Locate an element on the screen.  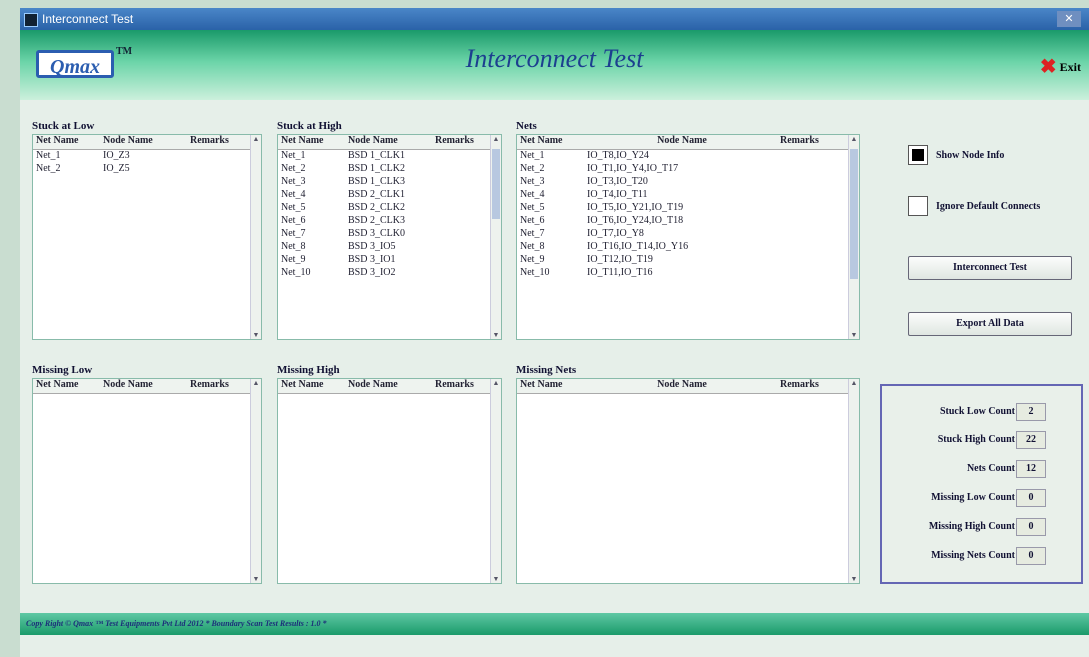
list-item: Net_7 IO_T7,IO_Y8 is located at coordinates (688, 234).